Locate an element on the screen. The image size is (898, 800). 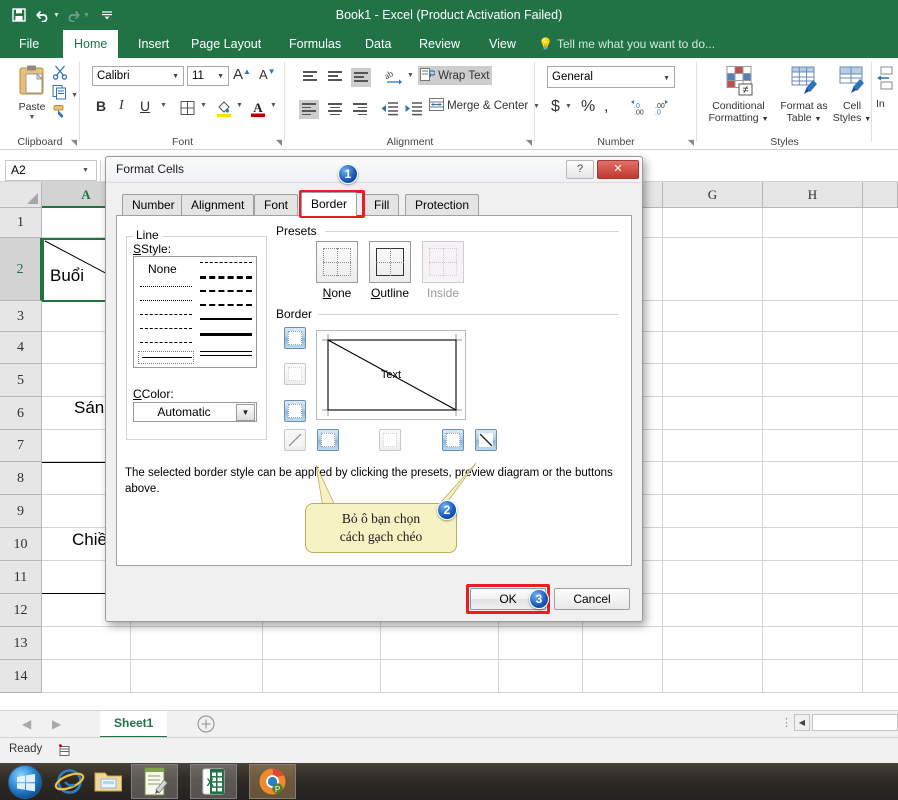
borders-dropdown-icon: ▼ is located at coordinates (203, 105).